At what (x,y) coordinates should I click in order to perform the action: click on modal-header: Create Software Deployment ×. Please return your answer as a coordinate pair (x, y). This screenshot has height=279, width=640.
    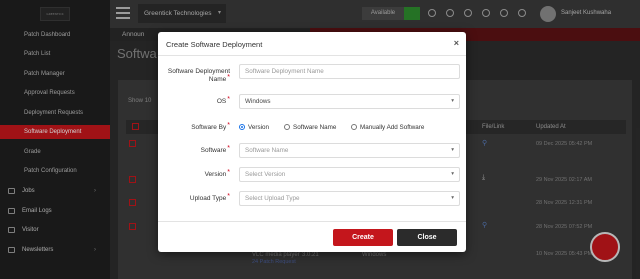
    Looking at the image, I should click on (312, 44).